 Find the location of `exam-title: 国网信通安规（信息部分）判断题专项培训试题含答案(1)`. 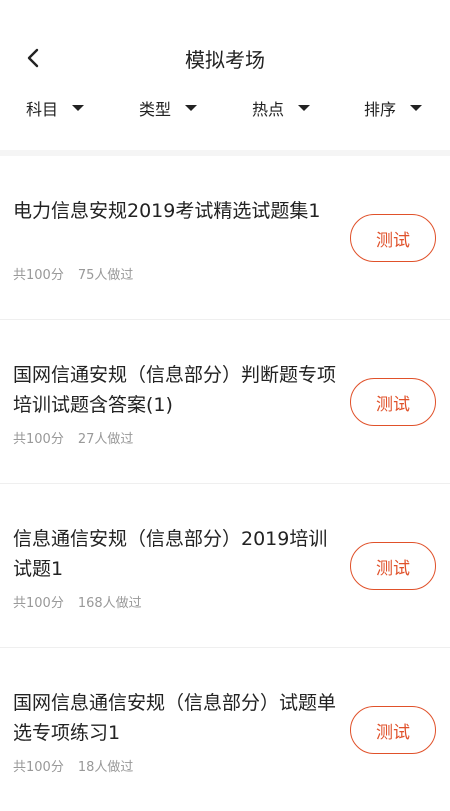

exam-title: 国网信通安规（信息部分）判断题专项培训试题含答案(1) is located at coordinates (175, 390).